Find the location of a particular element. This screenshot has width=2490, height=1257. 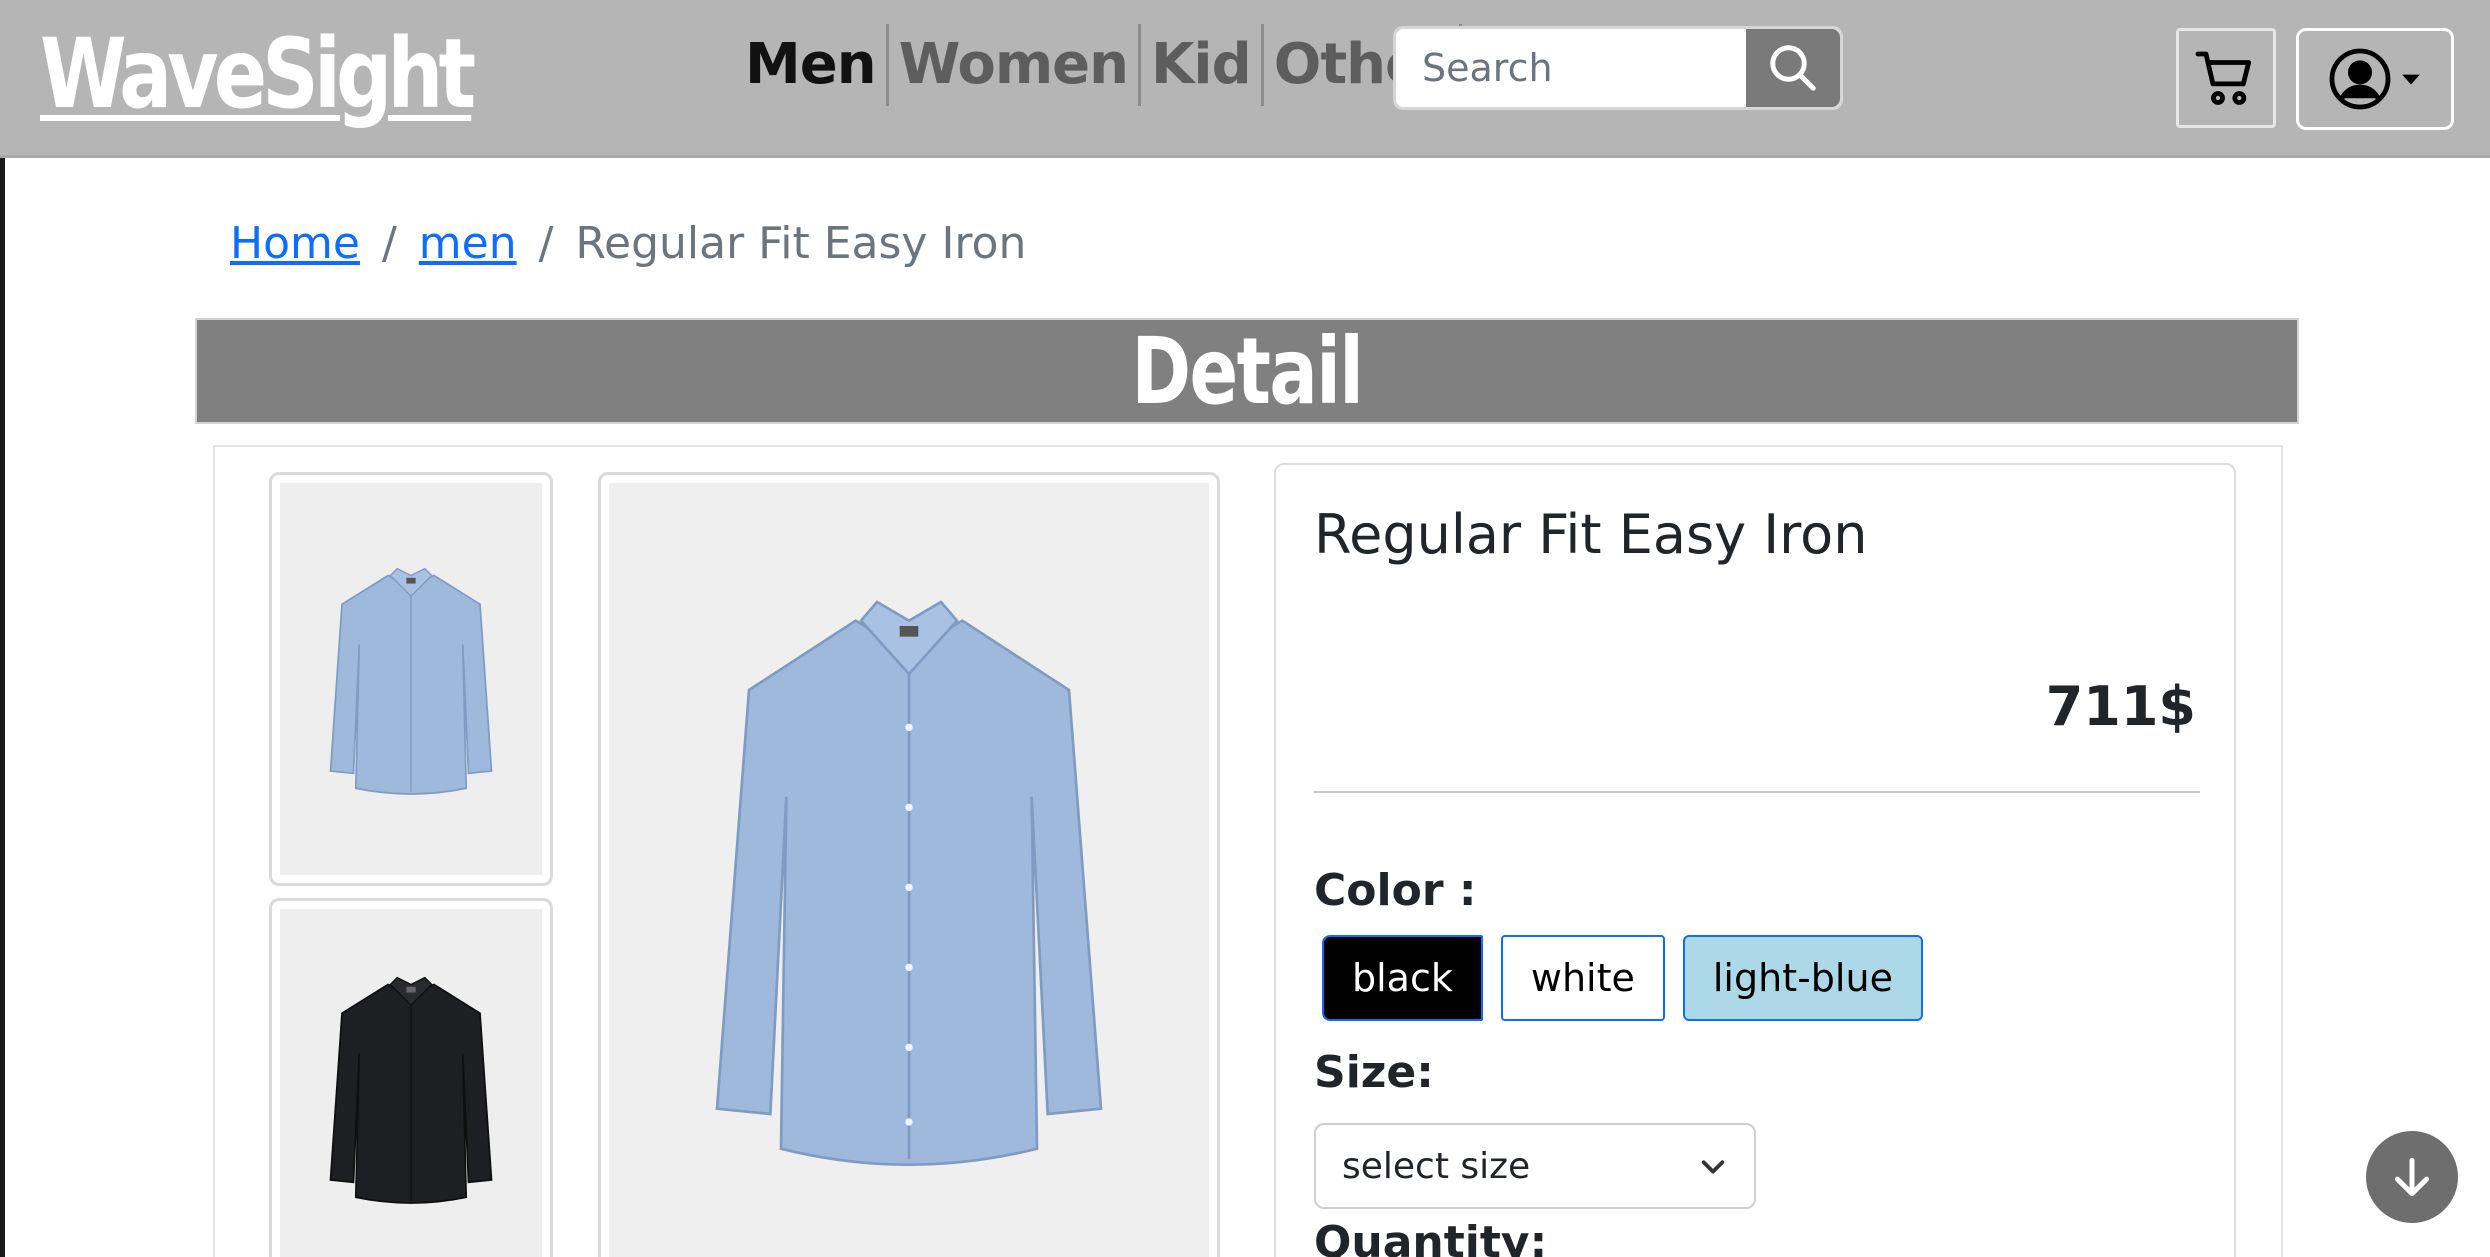

cart-button is located at coordinates (2226, 78).